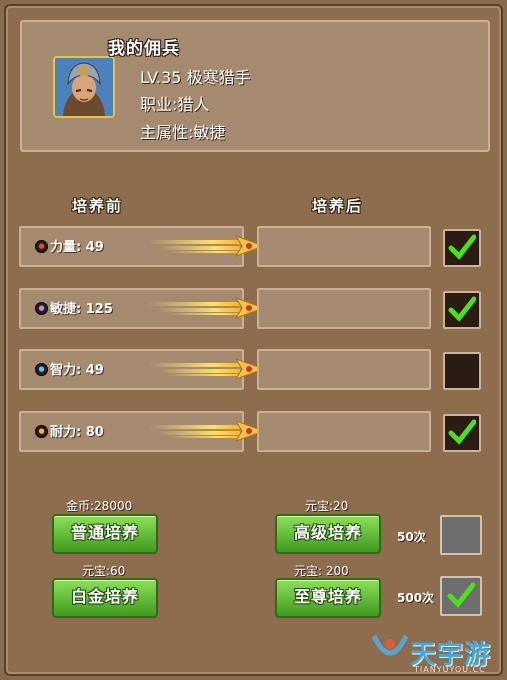 The image size is (507, 680). I want to click on platinum-train-button: 白金培养, so click(105, 598).